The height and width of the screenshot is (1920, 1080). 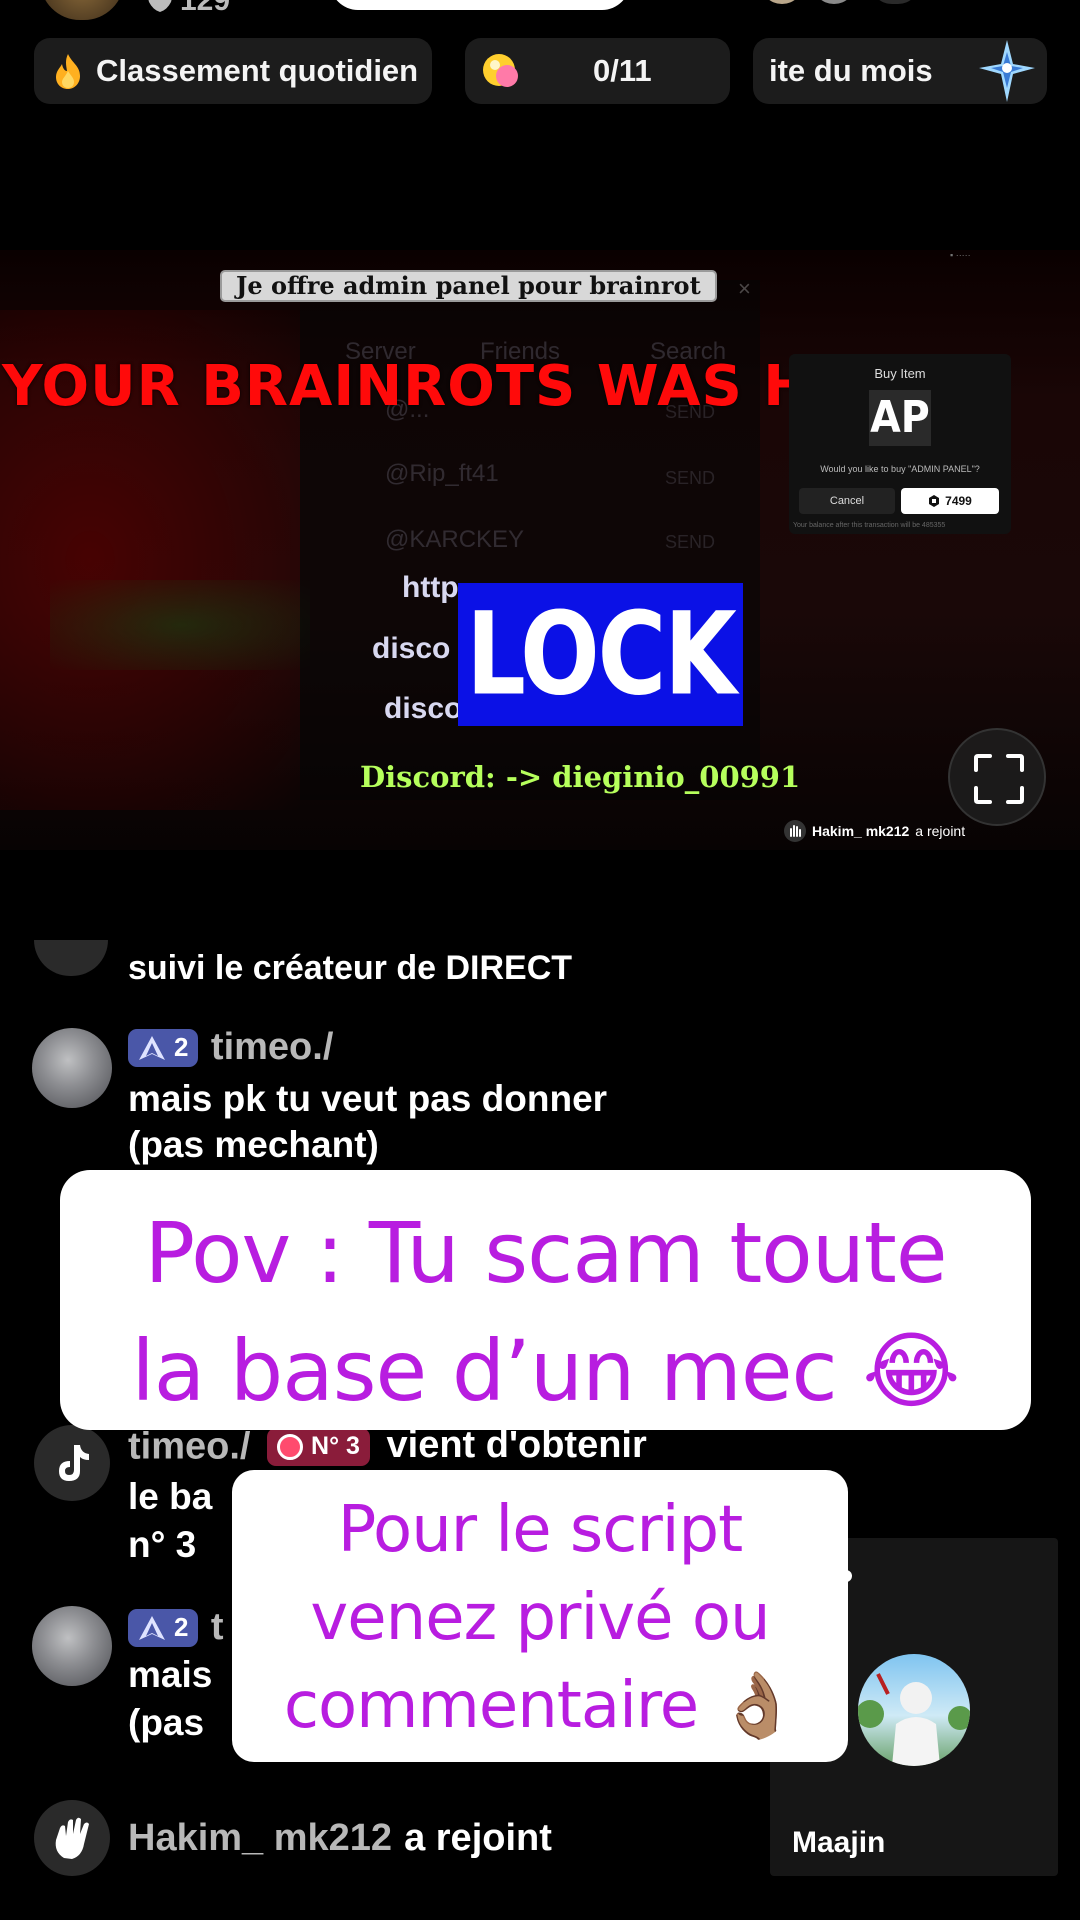 What do you see at coordinates (180, 625) in the screenshot?
I see `video-background` at bounding box center [180, 625].